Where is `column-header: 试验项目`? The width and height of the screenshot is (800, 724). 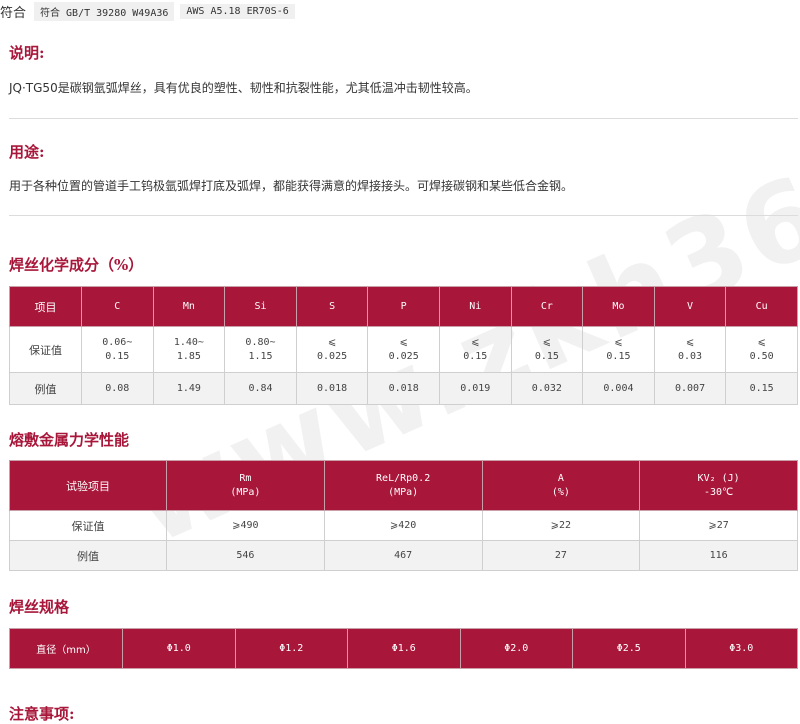 column-header: 试验项目 is located at coordinates (88, 485).